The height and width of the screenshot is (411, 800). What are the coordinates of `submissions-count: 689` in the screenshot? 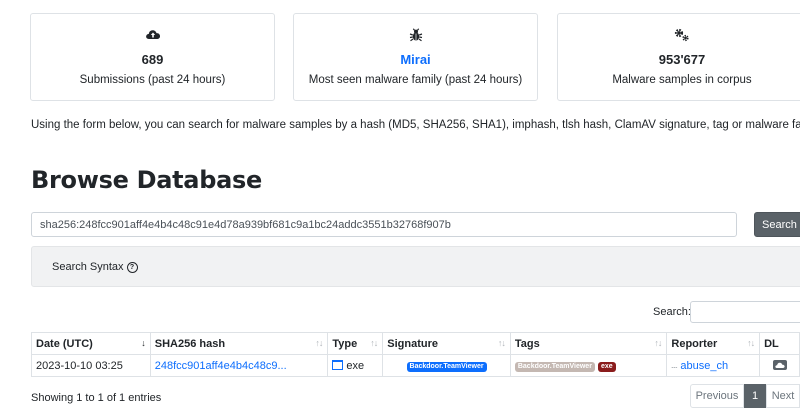 It's located at (152, 59).